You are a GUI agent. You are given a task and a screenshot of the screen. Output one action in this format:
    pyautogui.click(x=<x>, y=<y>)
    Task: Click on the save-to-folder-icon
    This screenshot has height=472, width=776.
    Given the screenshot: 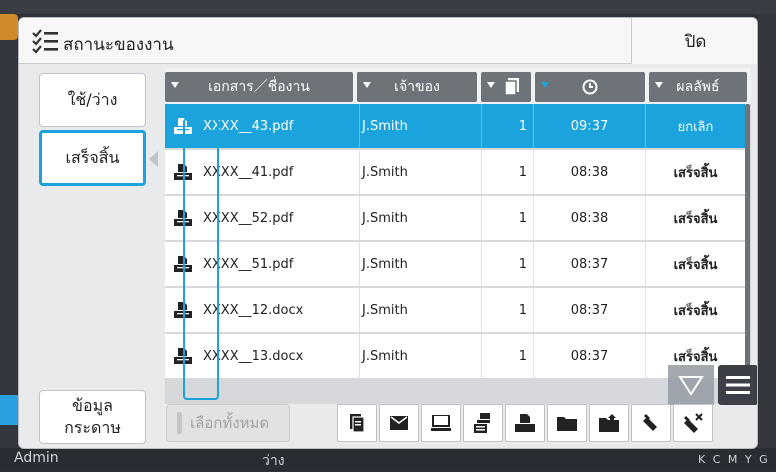 What is the action you would take?
    pyautogui.click(x=609, y=423)
    